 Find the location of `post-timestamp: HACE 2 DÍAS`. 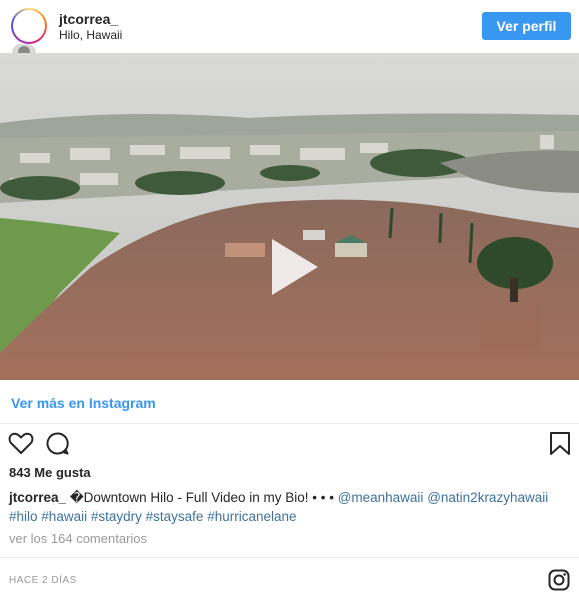

post-timestamp: HACE 2 DÍAS is located at coordinates (43, 580).